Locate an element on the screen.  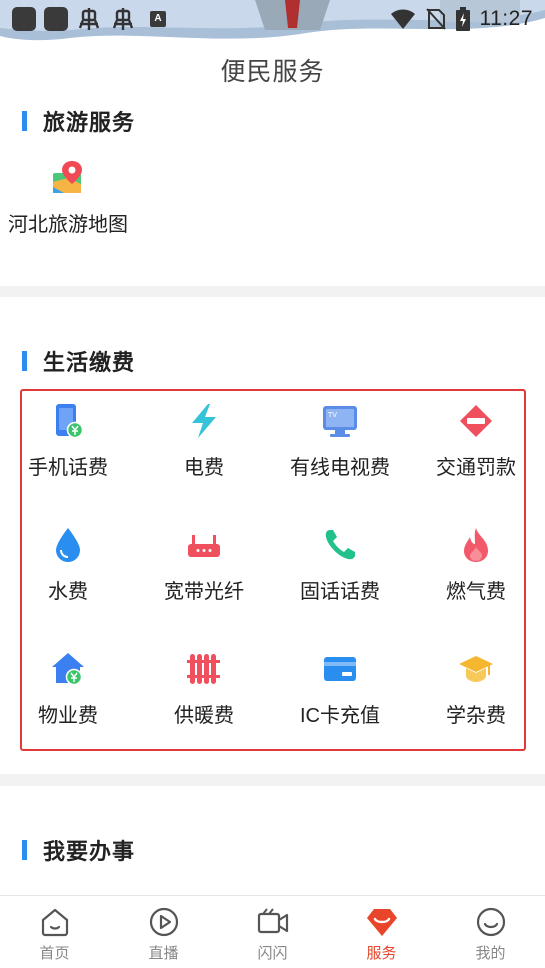
house-icon is located at coordinates (68, 669).